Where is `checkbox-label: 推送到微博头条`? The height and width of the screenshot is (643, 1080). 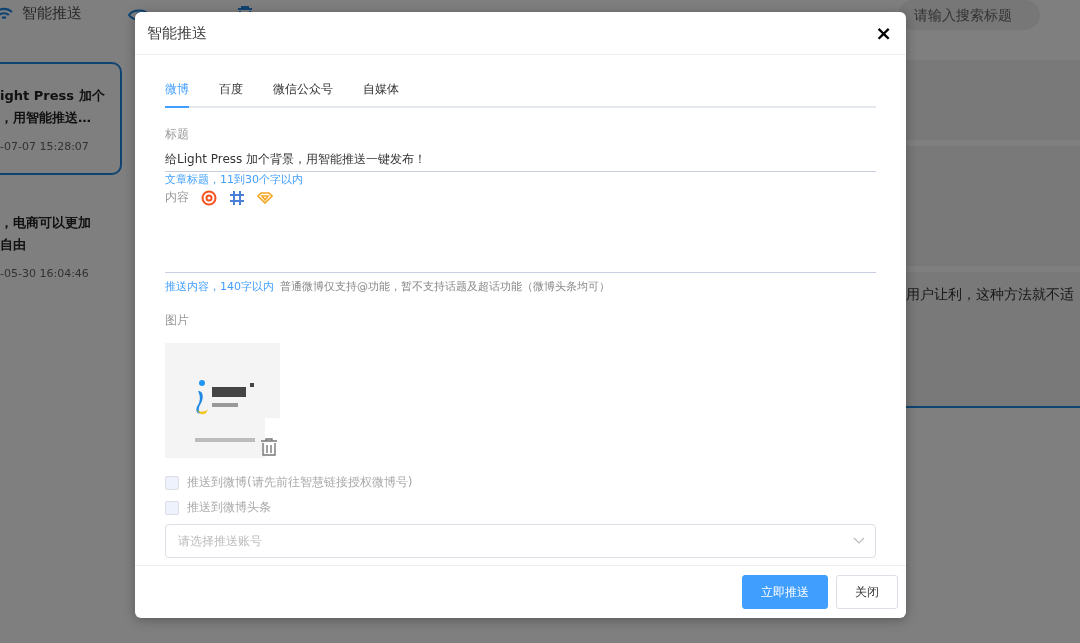 checkbox-label: 推送到微博头条 is located at coordinates (229, 507).